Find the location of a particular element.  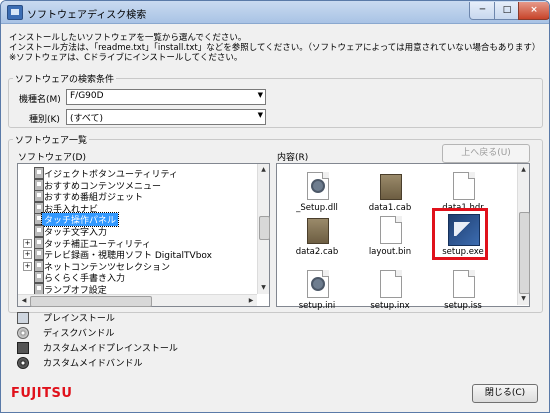

contents-column-label: 内容(R) is located at coordinates (293, 158).